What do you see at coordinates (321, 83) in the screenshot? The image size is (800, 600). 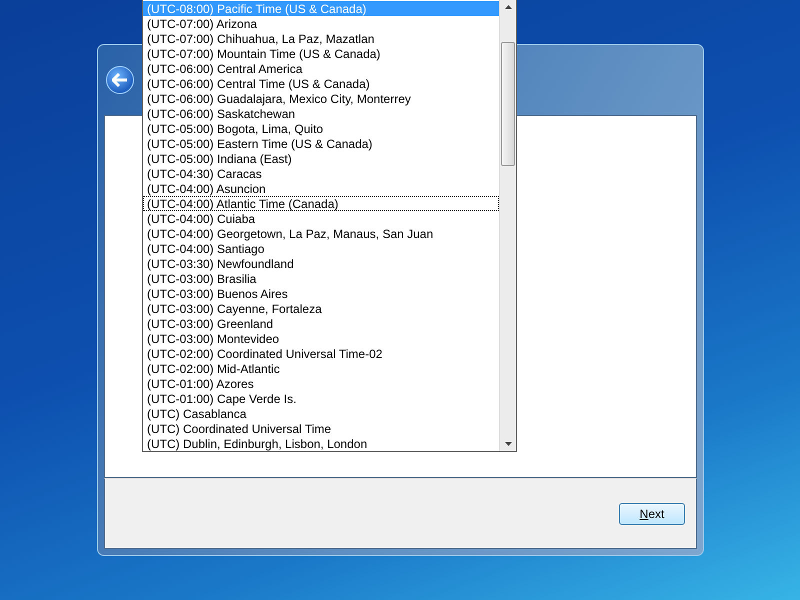 I see `timezone-option: (UTC-06:00) Central Time (US & Canada)` at bounding box center [321, 83].